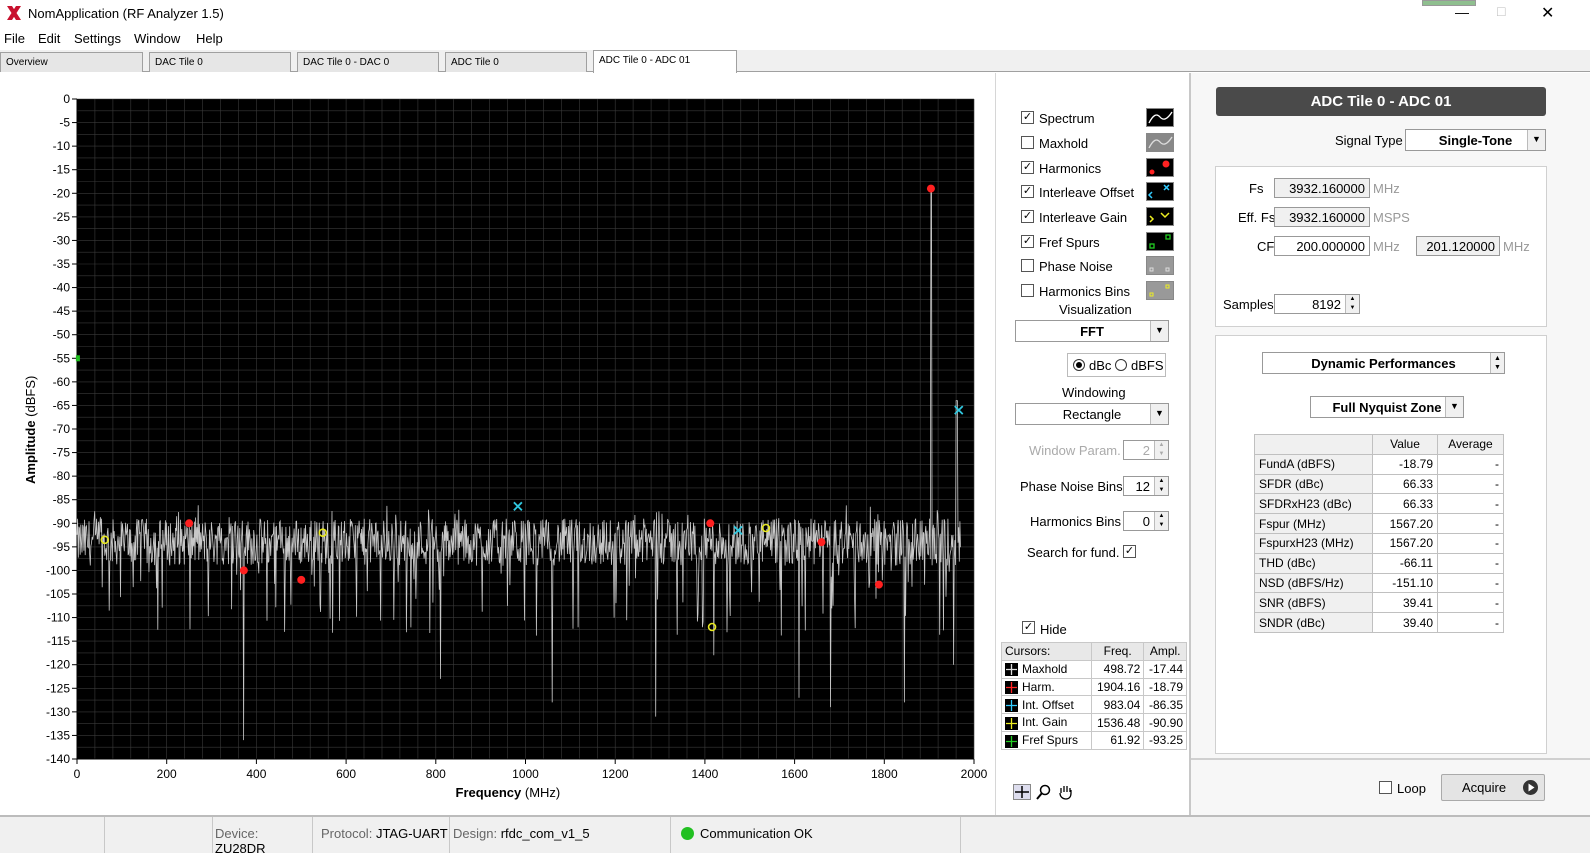  Describe the element at coordinates (687, 833) in the screenshot. I see `status-ok-icon` at that location.